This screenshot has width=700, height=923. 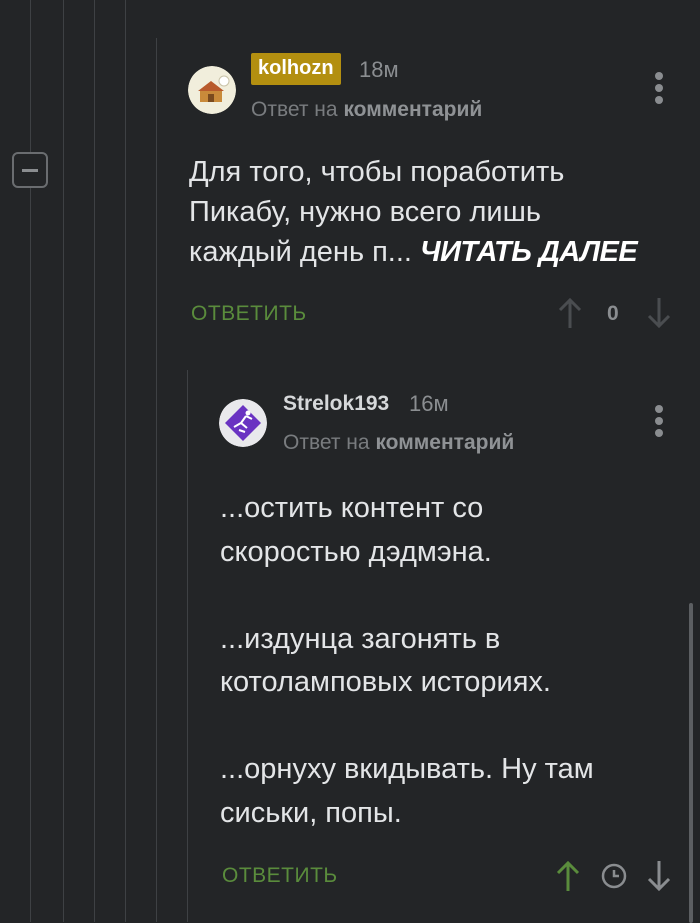 What do you see at coordinates (407, 769) in the screenshot?
I see `comment-text-line: ...орнуху вкидывать. Ну там` at bounding box center [407, 769].